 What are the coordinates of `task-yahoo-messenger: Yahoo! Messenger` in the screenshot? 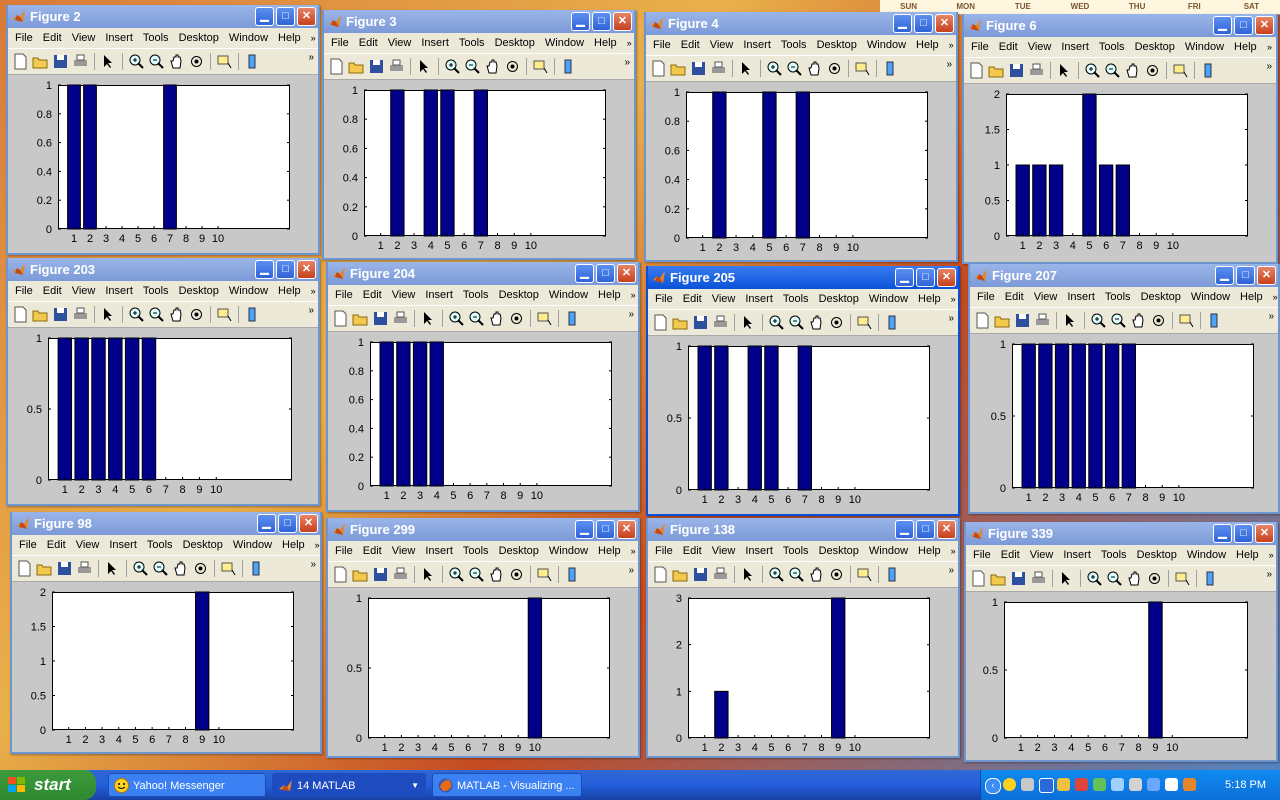 It's located at (187, 785).